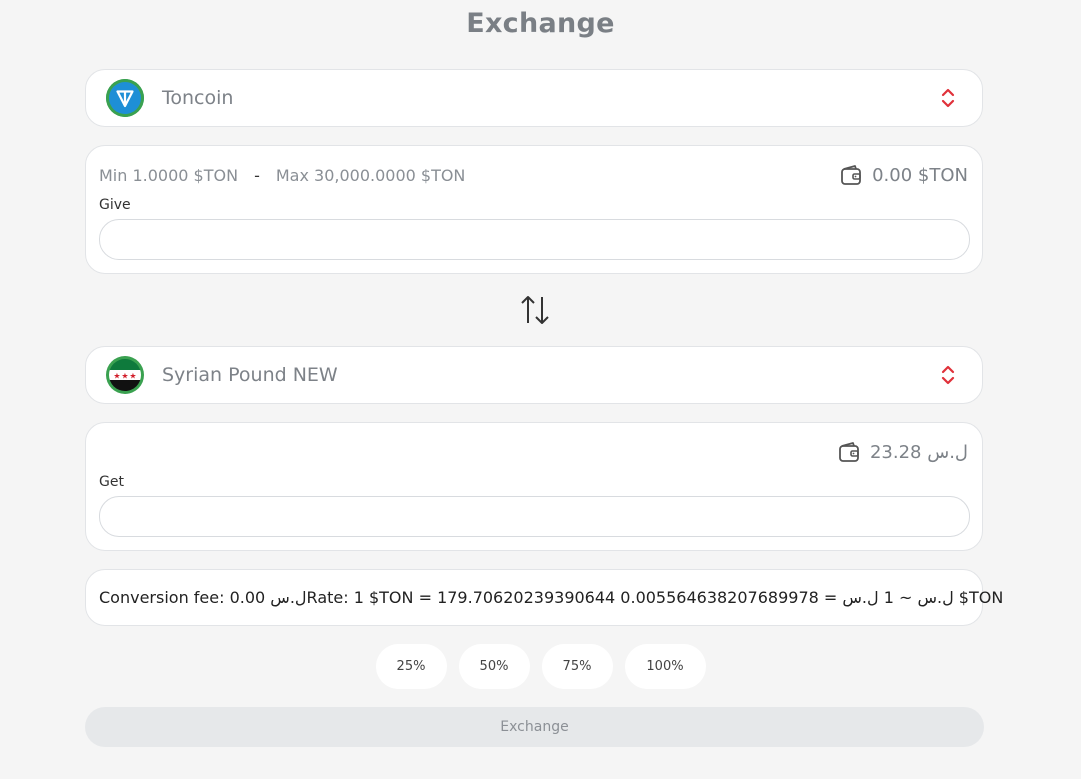  I want to click on to-balance: 23.28 ل.س, so click(903, 452).